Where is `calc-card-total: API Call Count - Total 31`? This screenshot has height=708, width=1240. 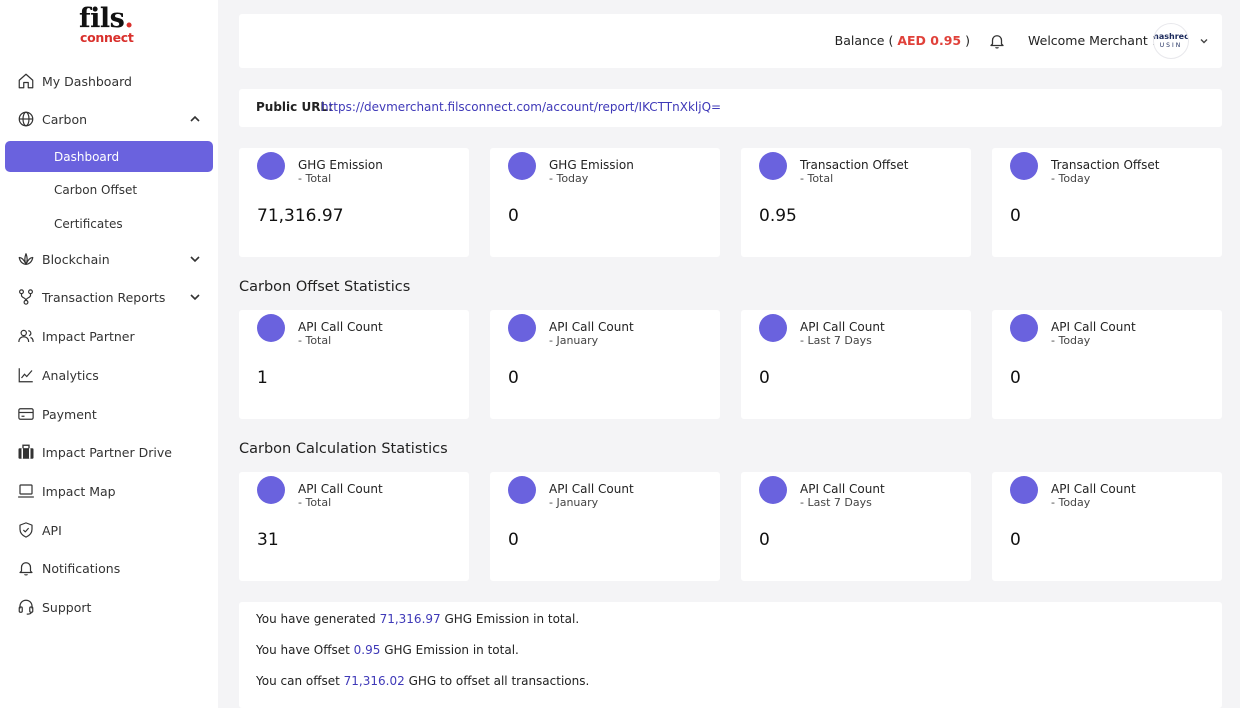
calc-card-total: API Call Count - Total 31 is located at coordinates (354, 526).